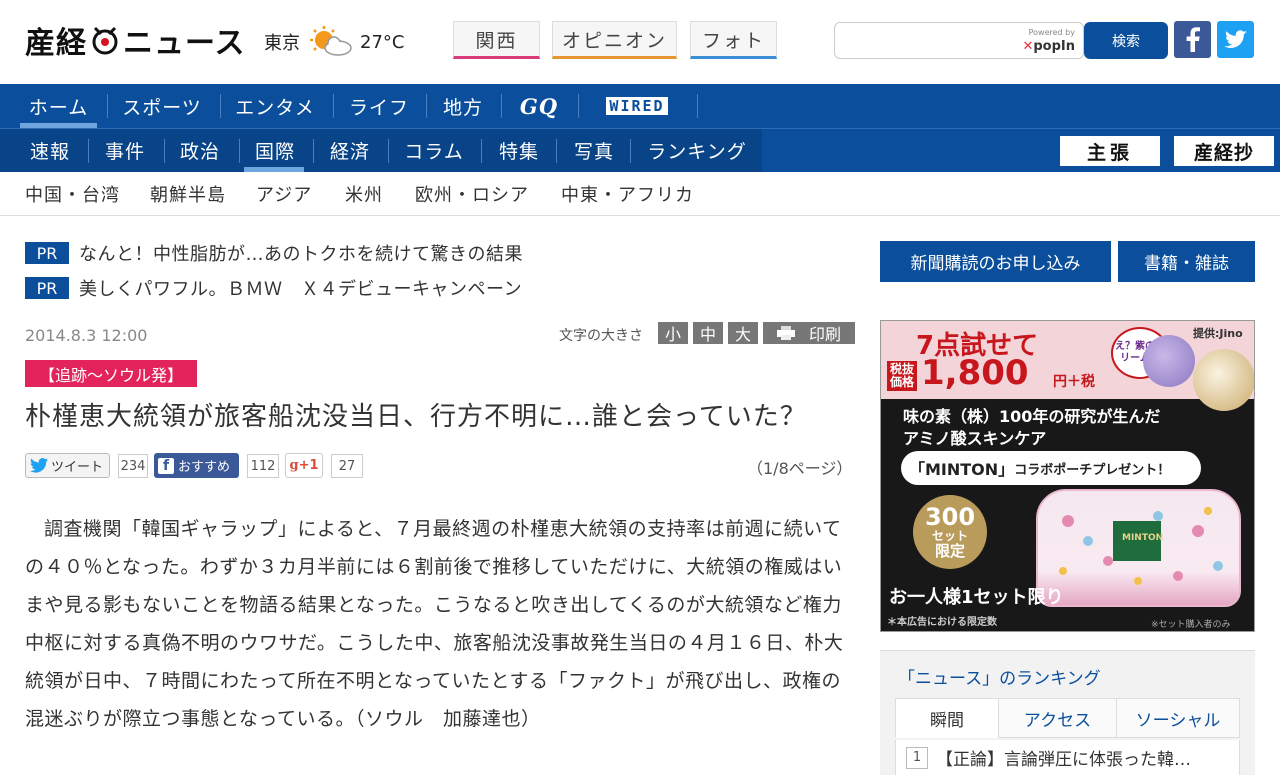 The height and width of the screenshot is (775, 1280). What do you see at coordinates (125, 150) in the screenshot?
I see `nav-incidents: 事件` at bounding box center [125, 150].